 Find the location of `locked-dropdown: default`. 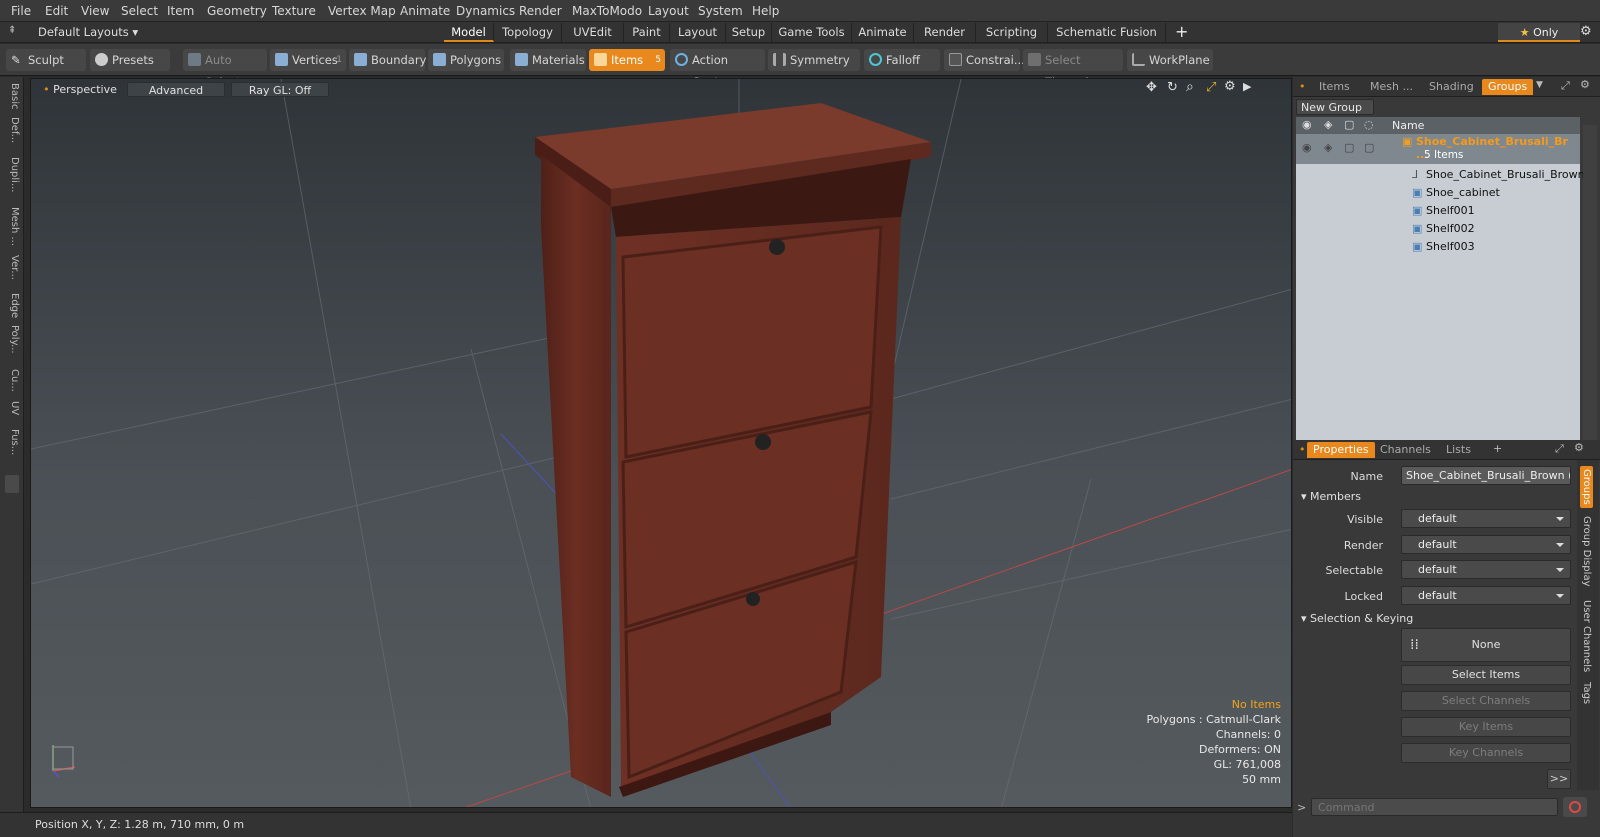

locked-dropdown: default is located at coordinates (1486, 595).